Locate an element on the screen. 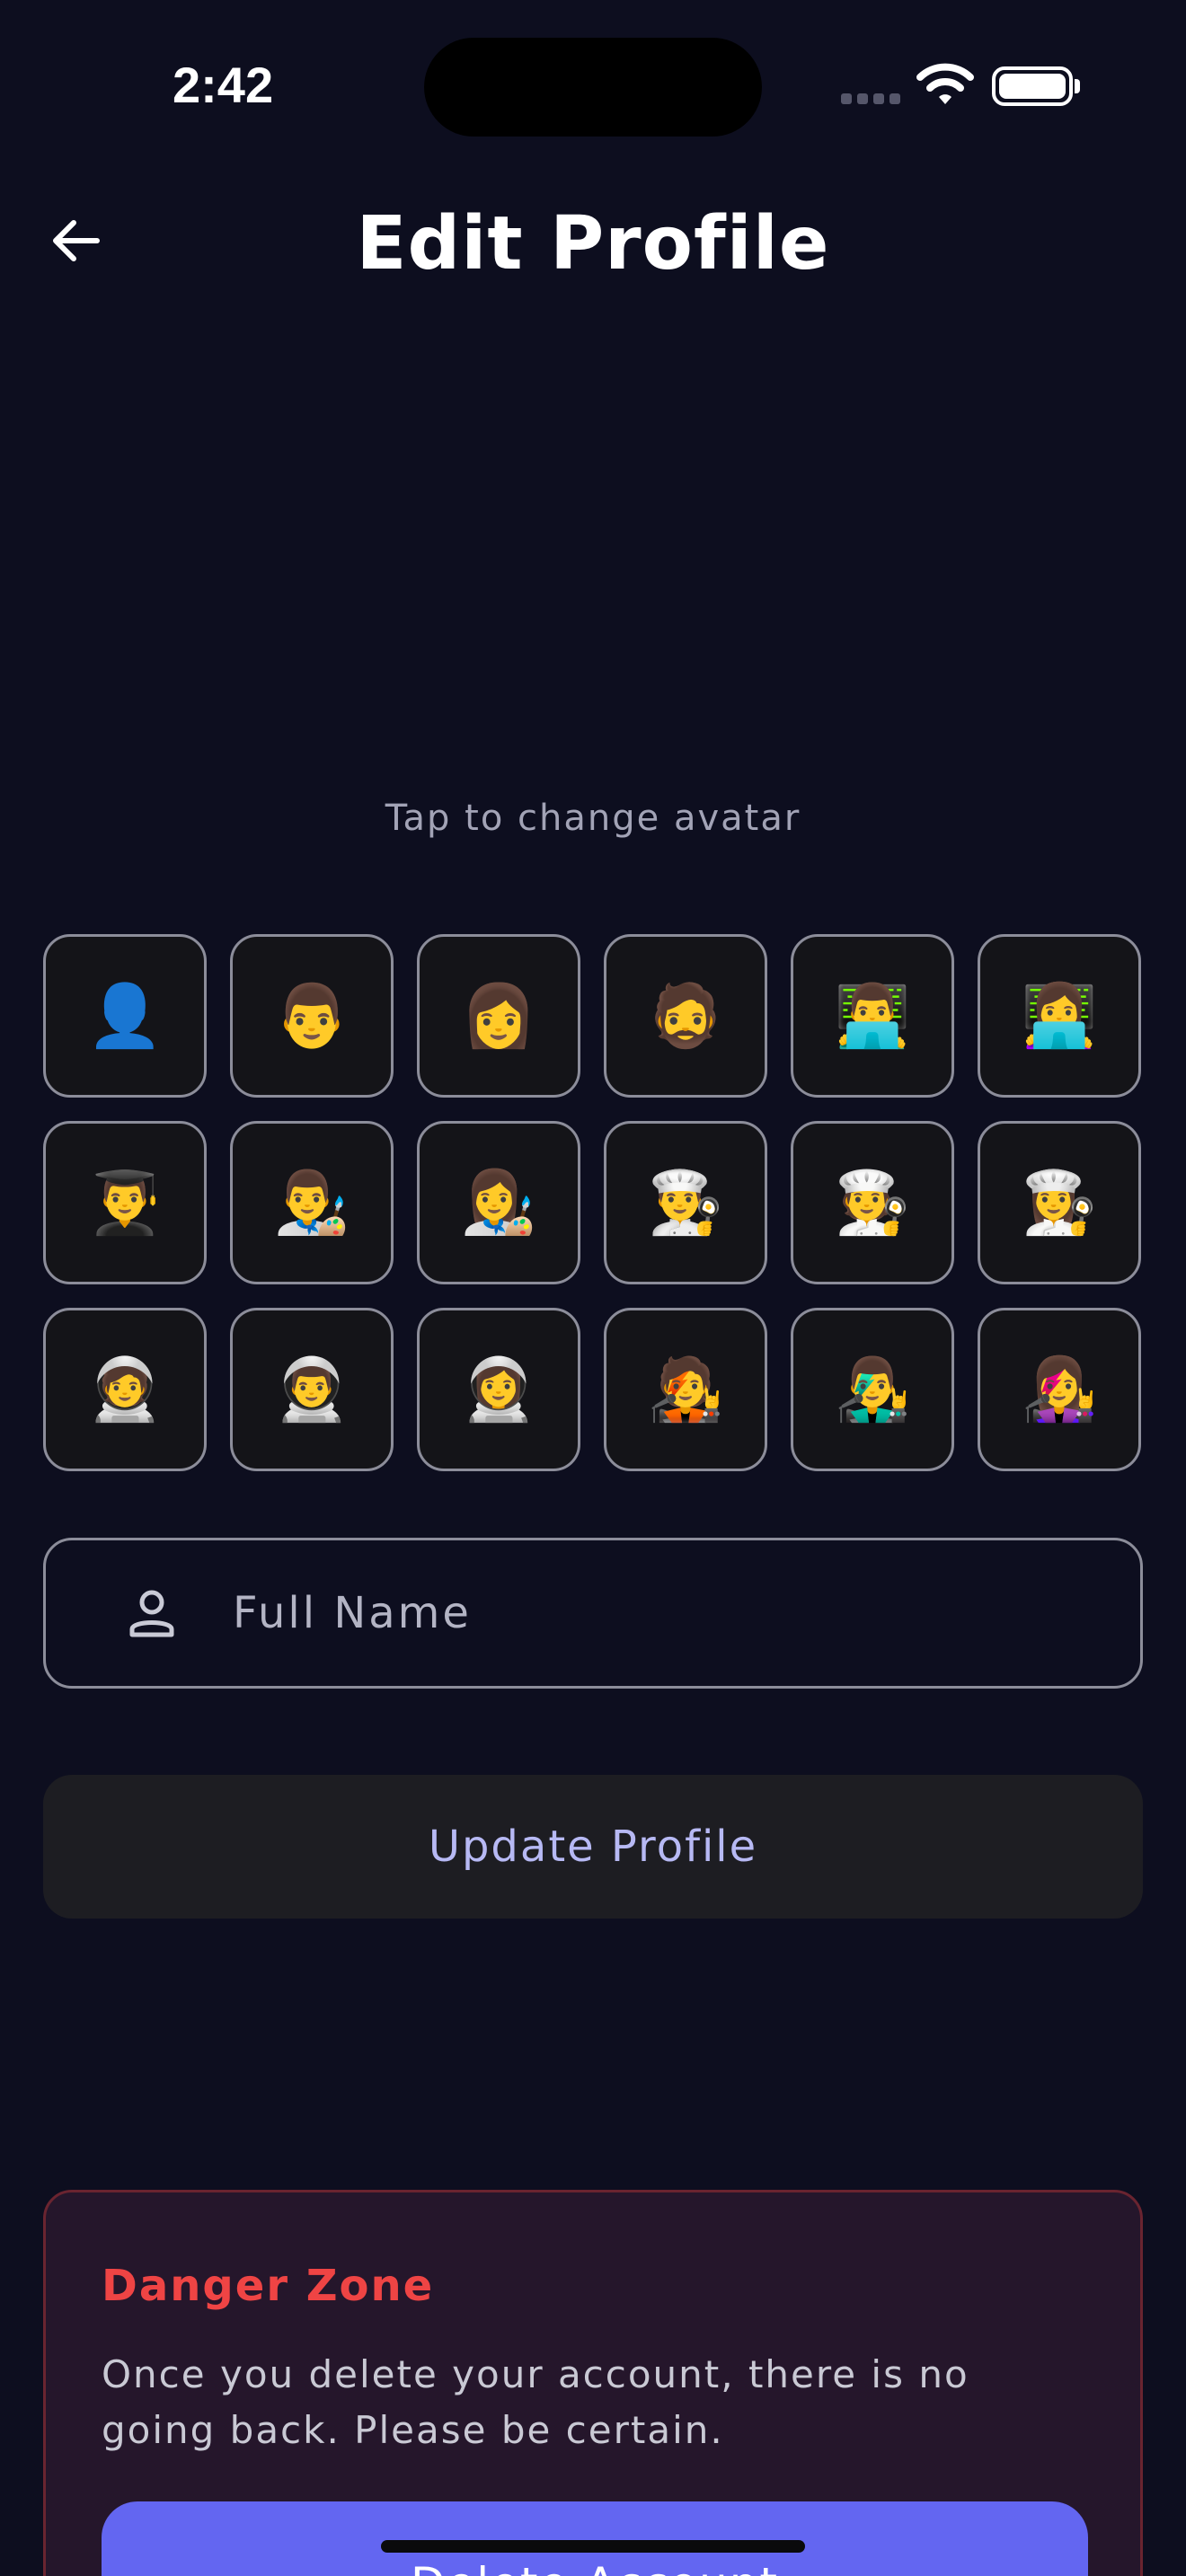 The image size is (1186, 2576). wifi-icon is located at coordinates (945, 83).